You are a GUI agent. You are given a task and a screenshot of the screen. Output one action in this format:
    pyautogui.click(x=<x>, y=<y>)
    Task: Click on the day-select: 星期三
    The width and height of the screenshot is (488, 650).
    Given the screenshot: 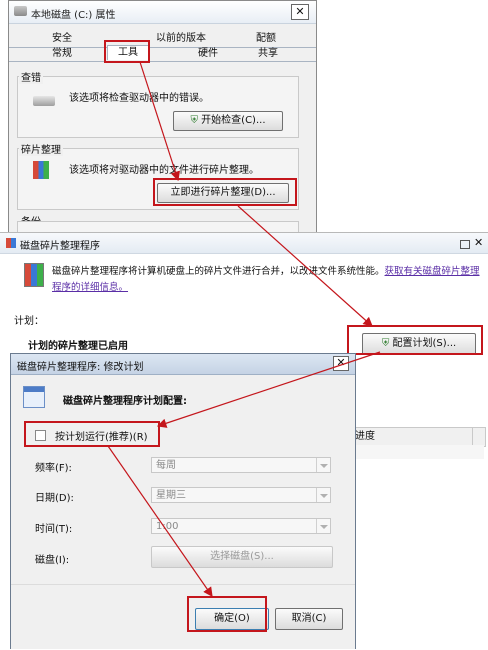 What is the action you would take?
    pyautogui.click(x=241, y=495)
    